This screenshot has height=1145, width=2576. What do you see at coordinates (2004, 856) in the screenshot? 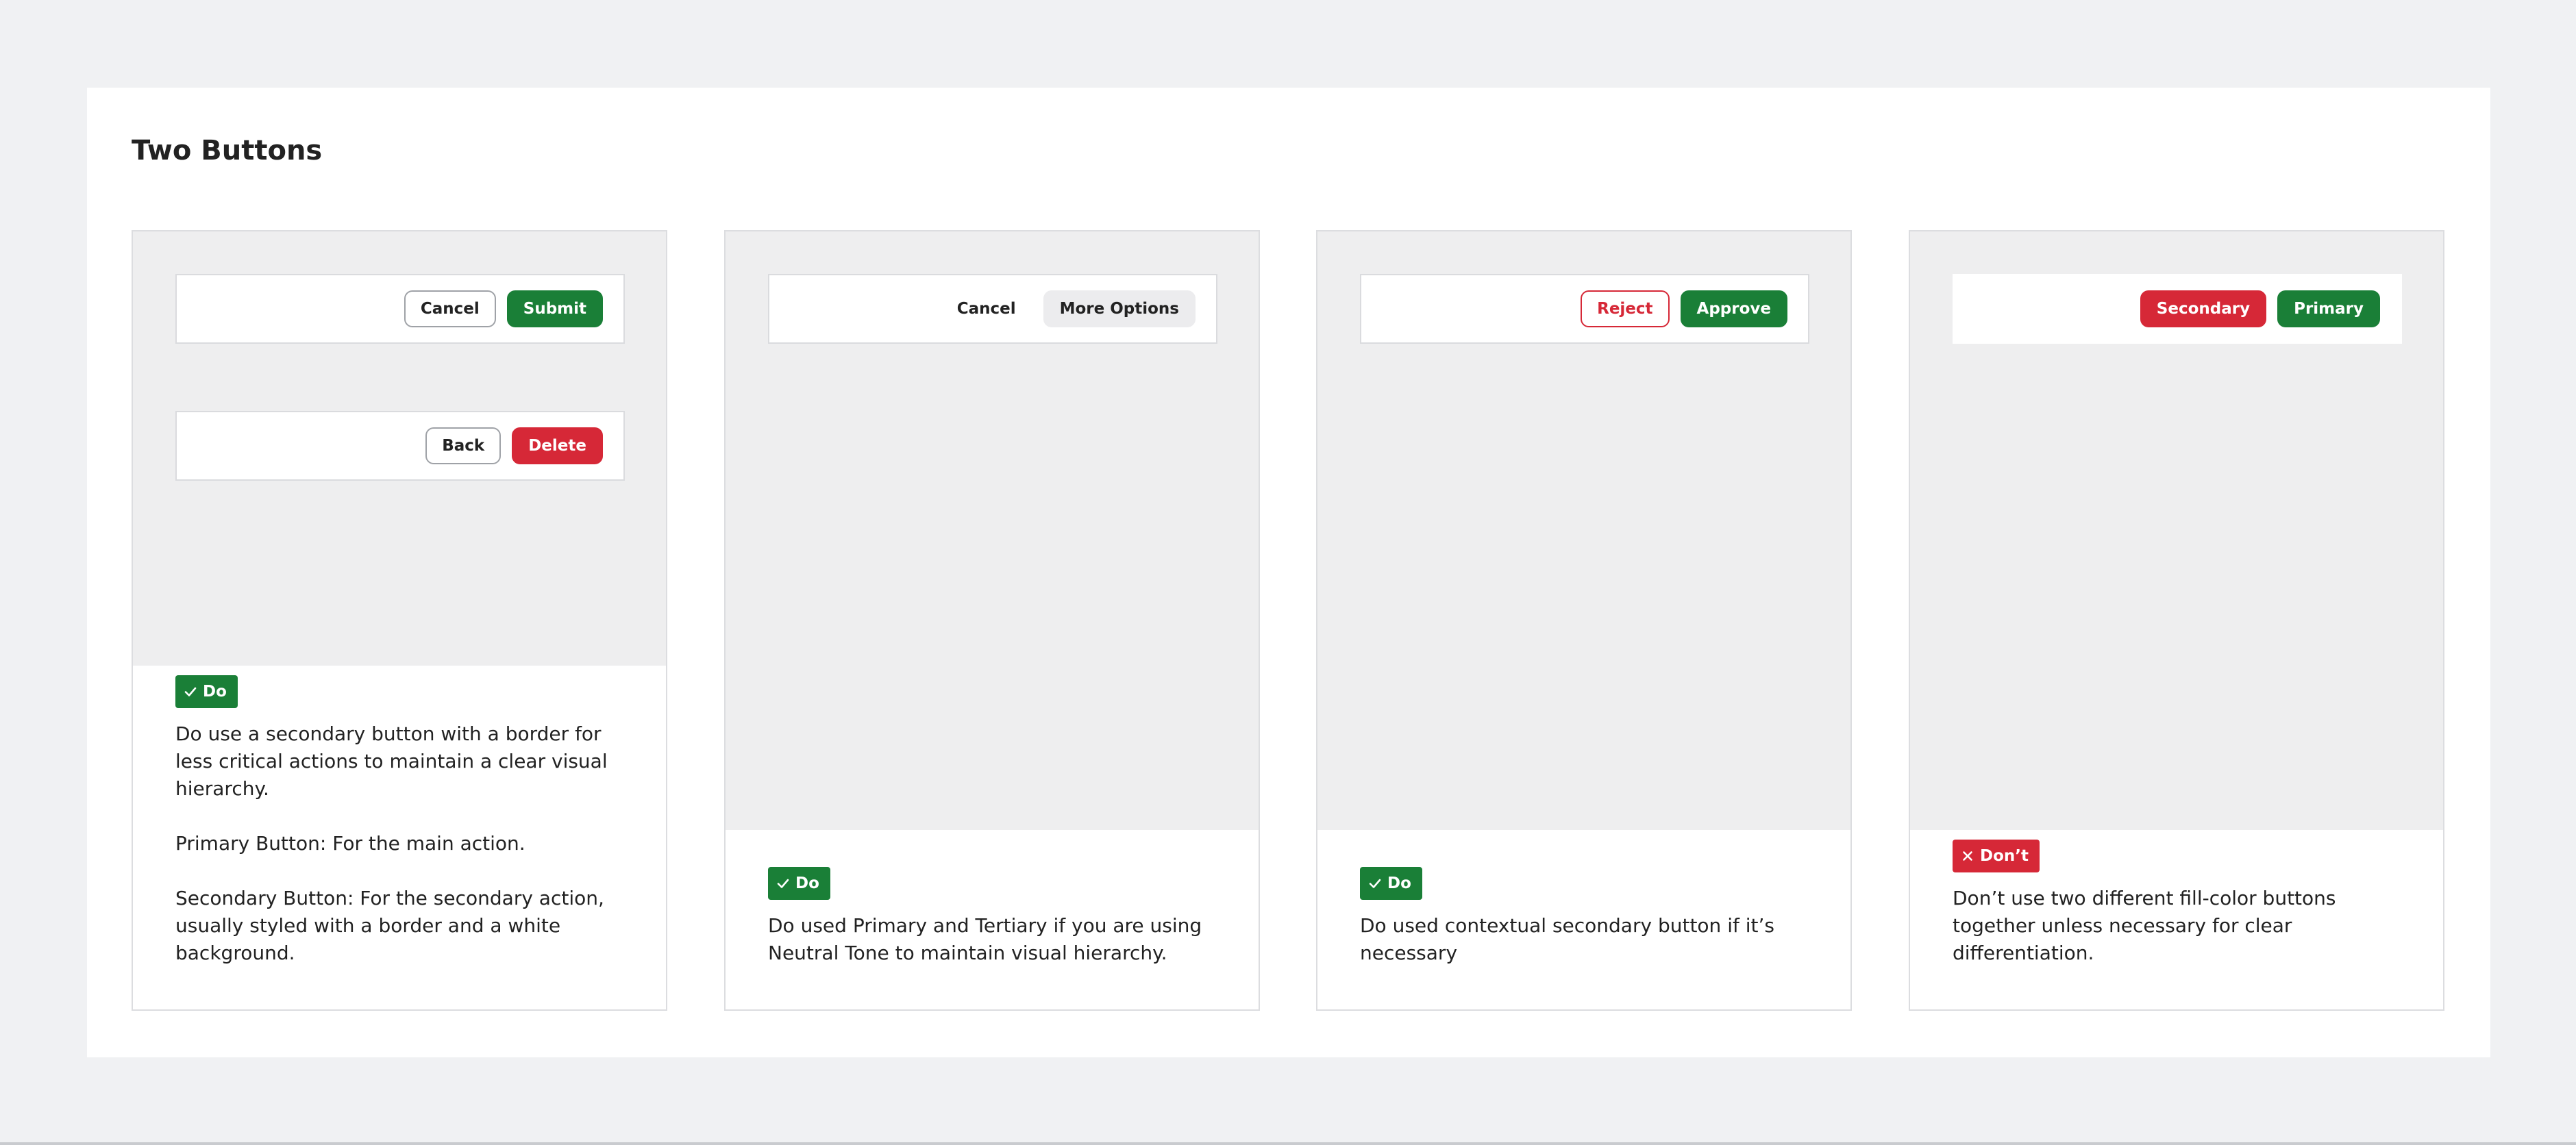
I see `badge-label: Don’t` at bounding box center [2004, 856].